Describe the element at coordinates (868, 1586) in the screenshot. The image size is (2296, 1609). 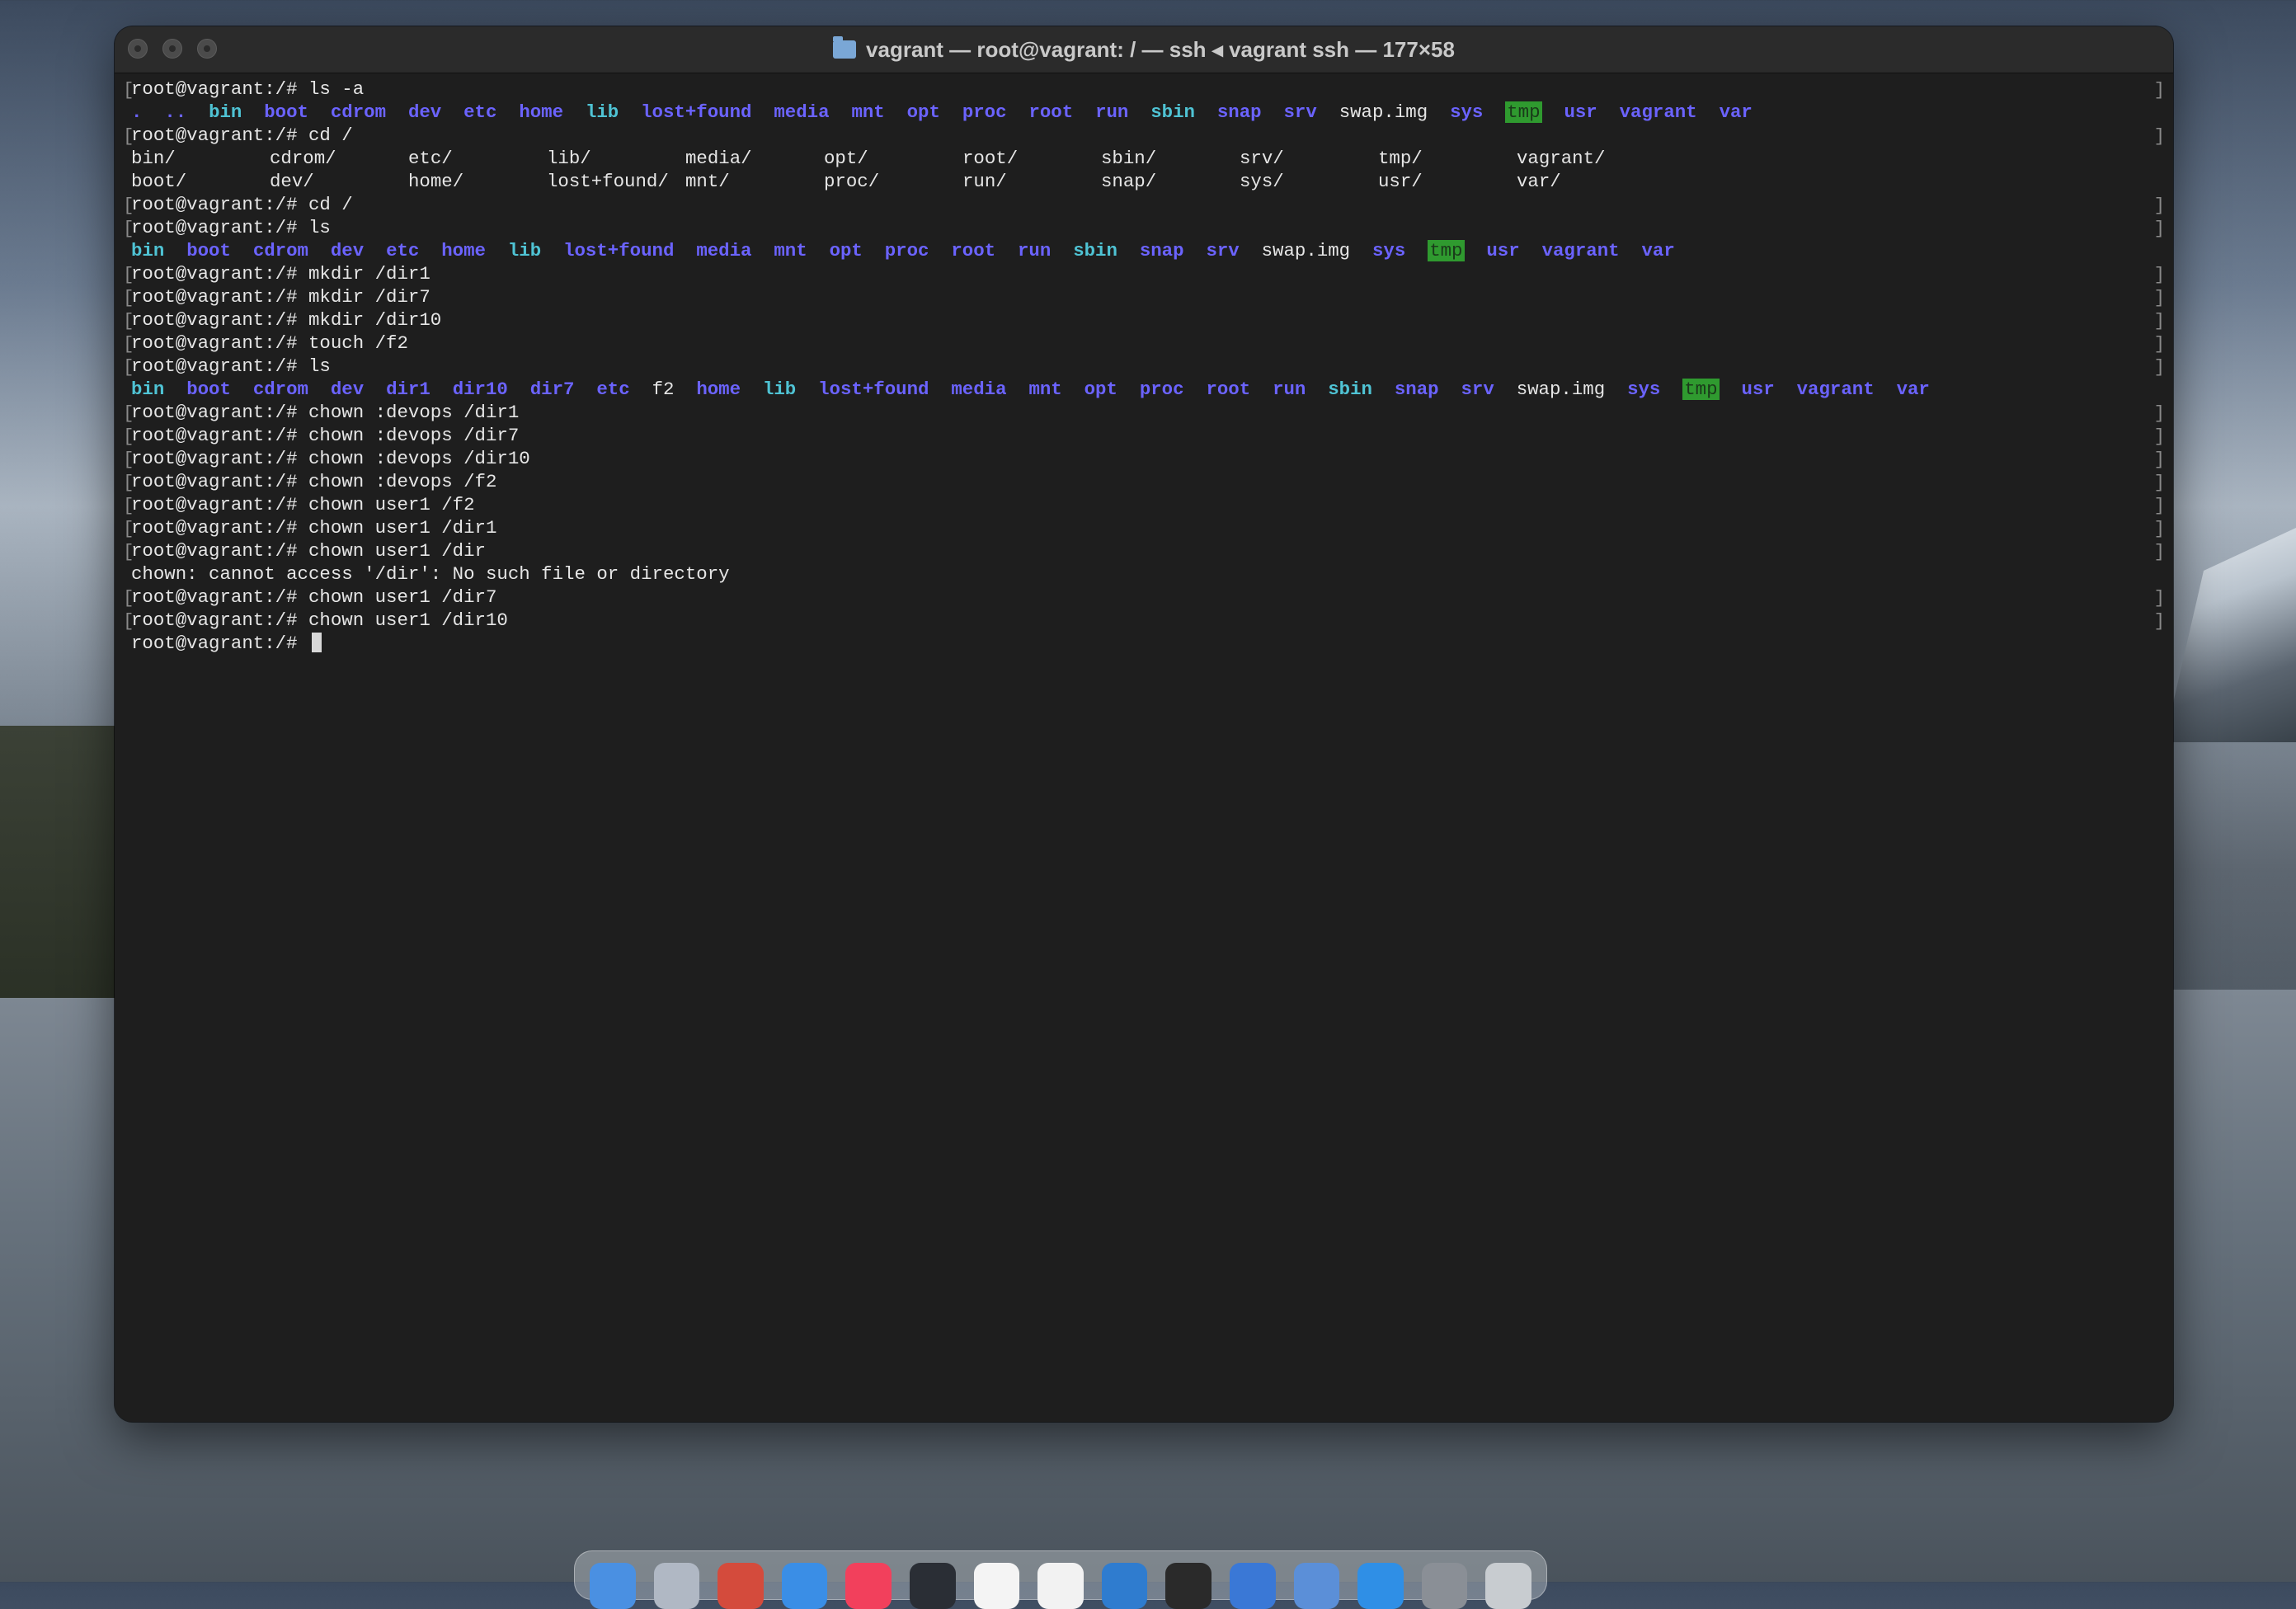
I see `music-icon` at that location.